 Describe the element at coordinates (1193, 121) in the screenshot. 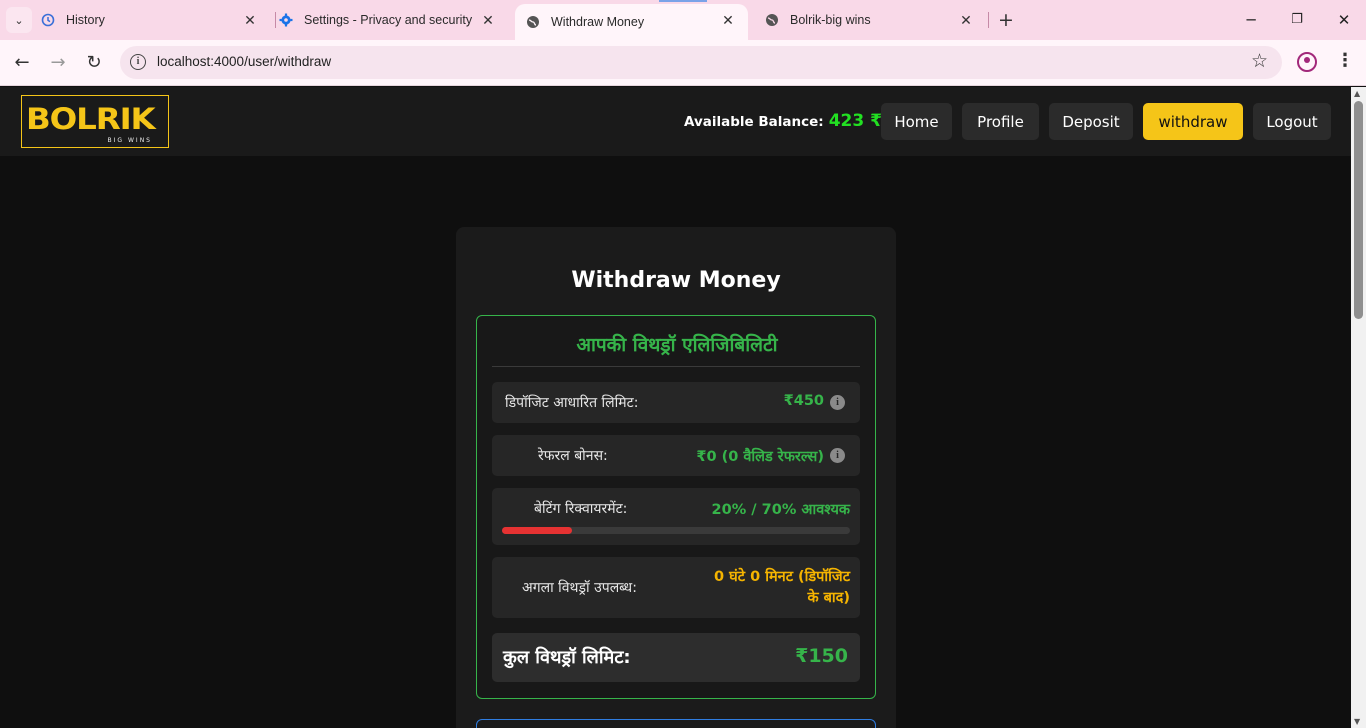

I see `nav-withdraw: withdraw` at that location.